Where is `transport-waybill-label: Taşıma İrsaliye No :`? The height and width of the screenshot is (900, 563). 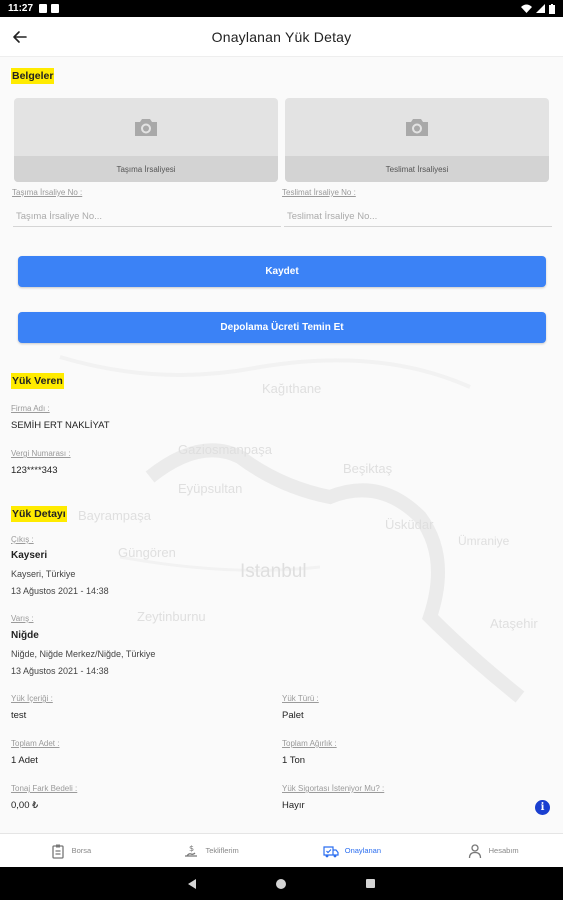
transport-waybill-label: Taşıma İrsaliye No : is located at coordinates (47, 192).